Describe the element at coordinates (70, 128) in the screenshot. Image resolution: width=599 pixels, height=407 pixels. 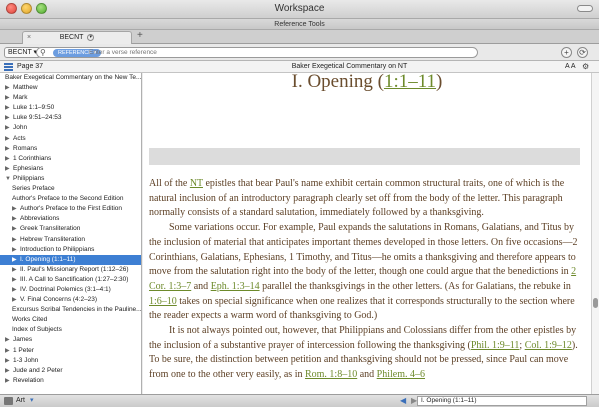
I see `toc-item: ▶ John` at that location.